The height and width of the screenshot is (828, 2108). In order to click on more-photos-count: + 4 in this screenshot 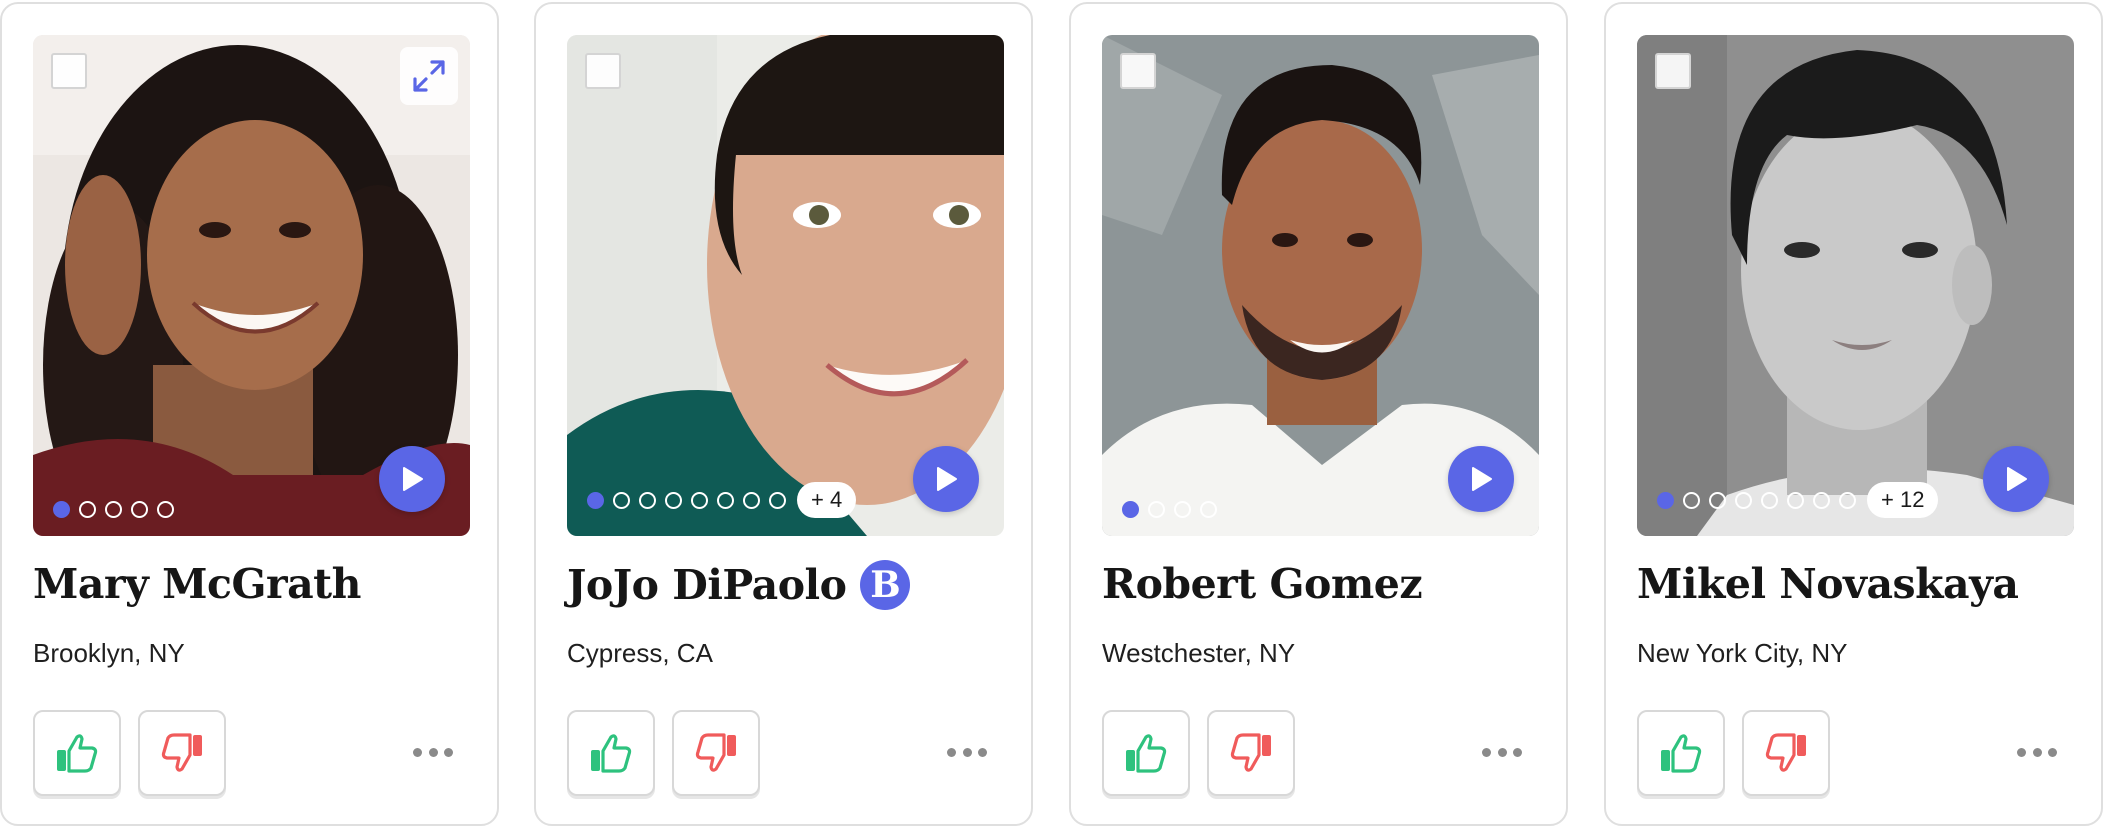, I will do `click(827, 500)`.